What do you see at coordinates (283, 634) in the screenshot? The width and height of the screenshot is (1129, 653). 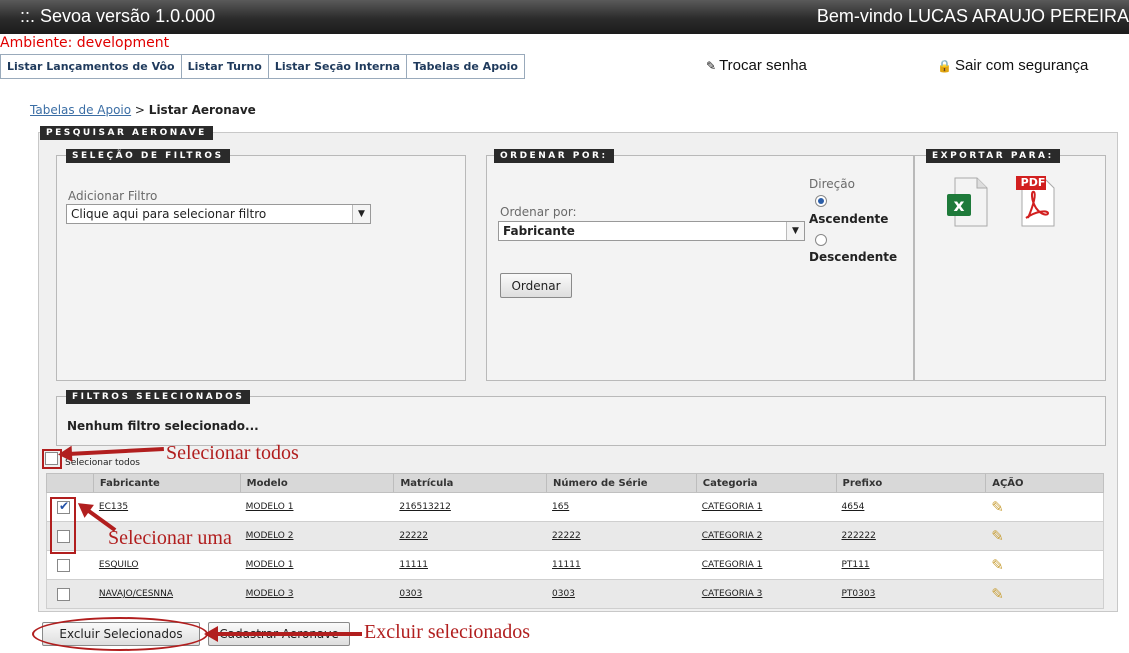 I see `annotation-arrow-icon` at bounding box center [283, 634].